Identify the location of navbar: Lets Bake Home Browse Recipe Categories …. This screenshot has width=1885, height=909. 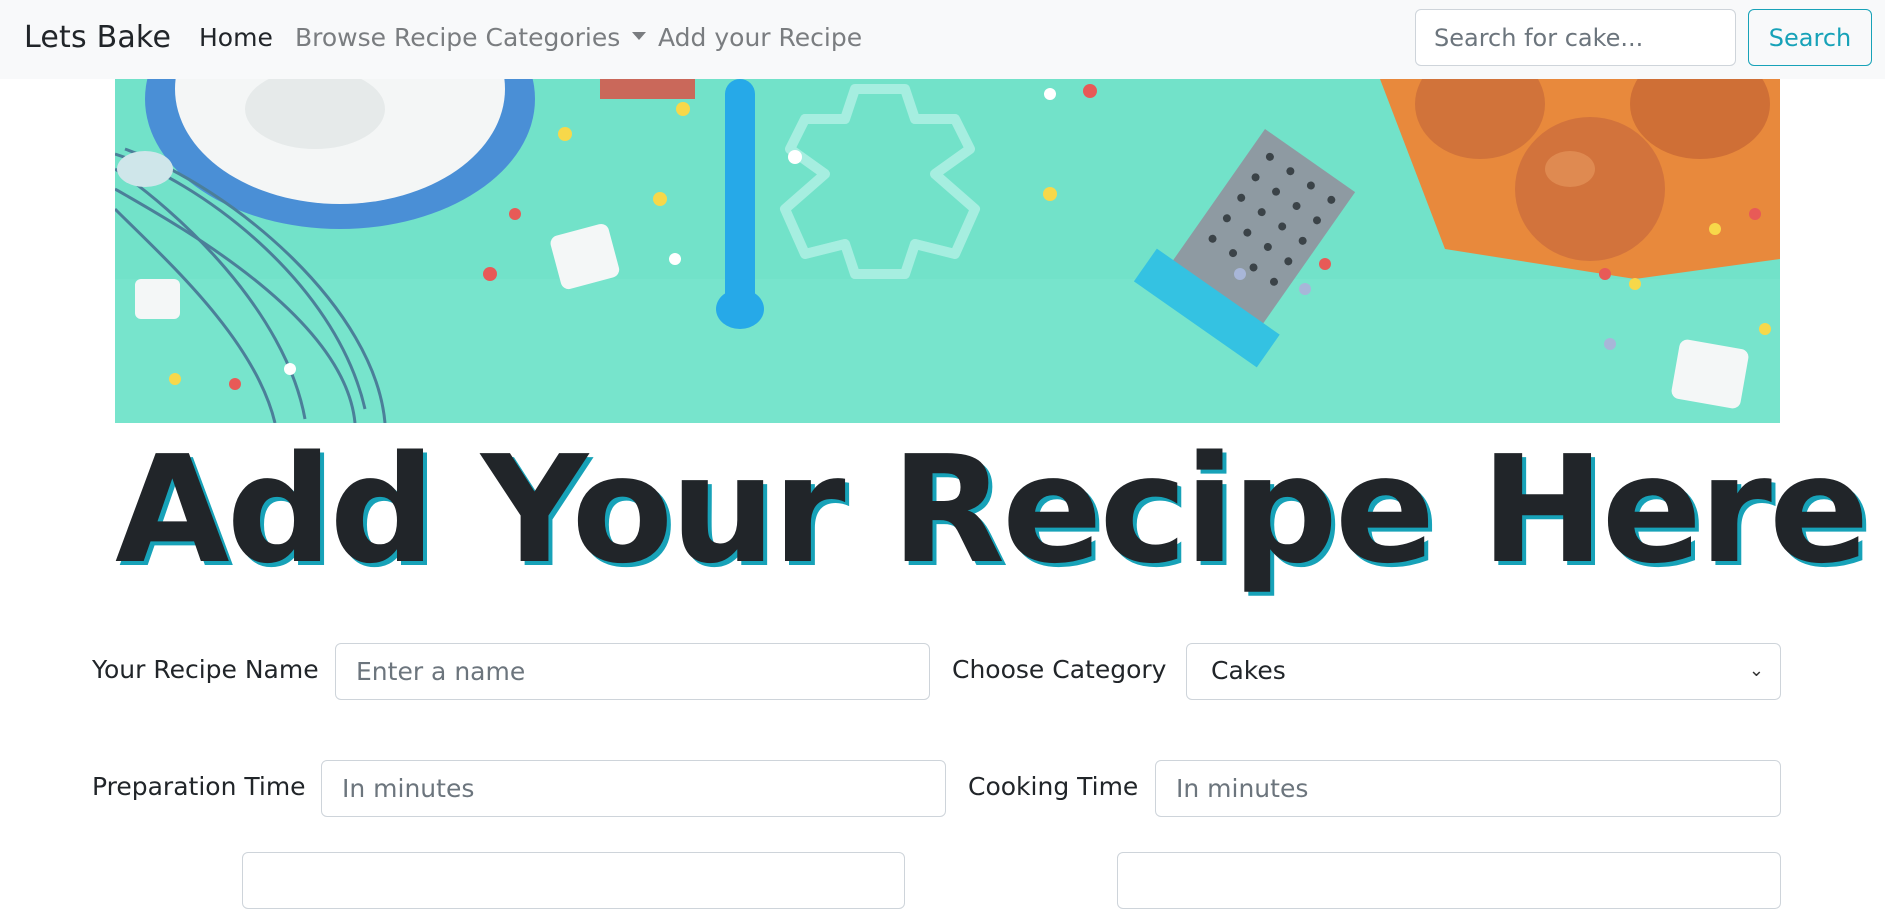
(942, 39).